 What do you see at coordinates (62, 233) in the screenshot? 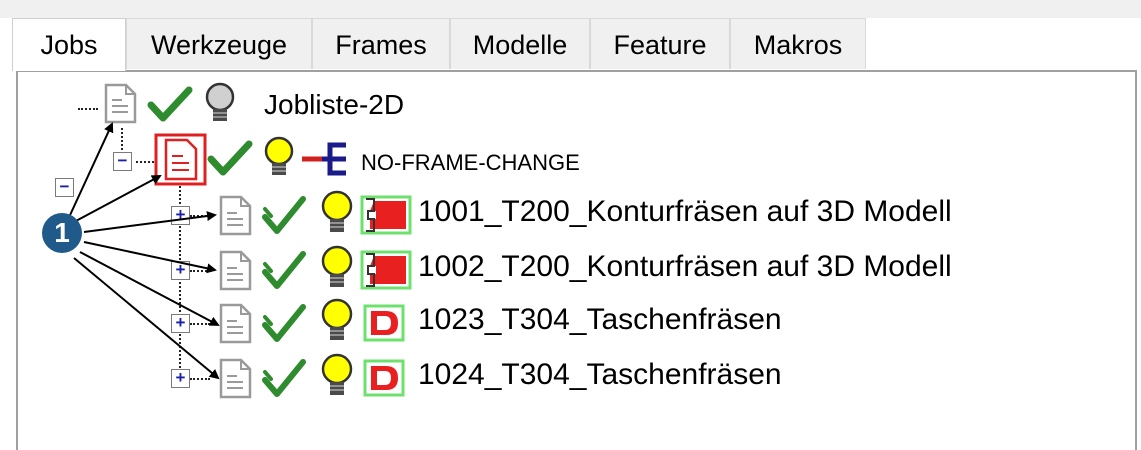
I see `callout-badge: 1` at bounding box center [62, 233].